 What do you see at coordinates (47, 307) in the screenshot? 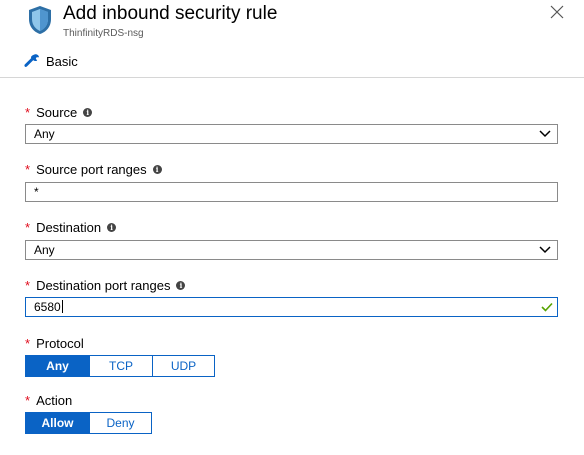
I see `destination-ports-value: 6580` at bounding box center [47, 307].